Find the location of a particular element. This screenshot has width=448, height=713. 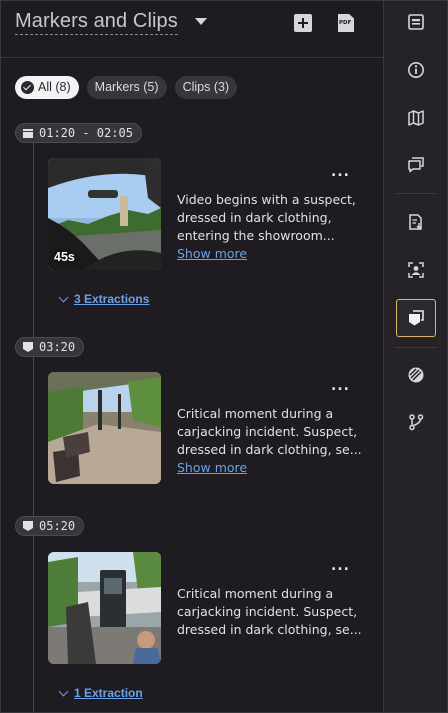

panel-title: Markers and Clips is located at coordinates (96, 22).